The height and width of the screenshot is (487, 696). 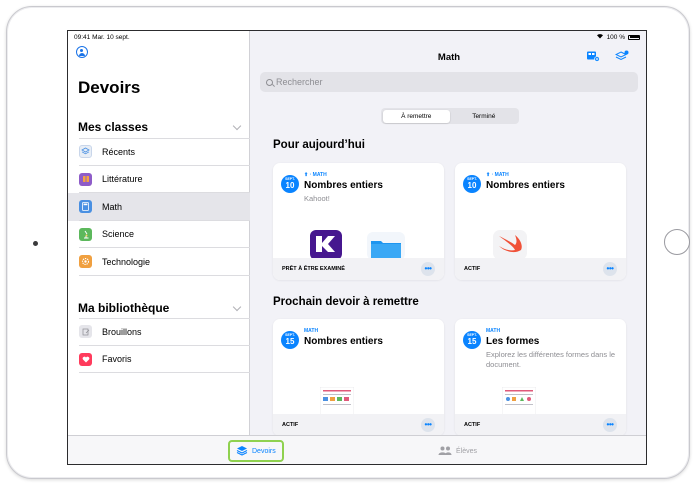 I want to click on sidebar-item-brouillons: Brouillons, so click(x=159, y=332).